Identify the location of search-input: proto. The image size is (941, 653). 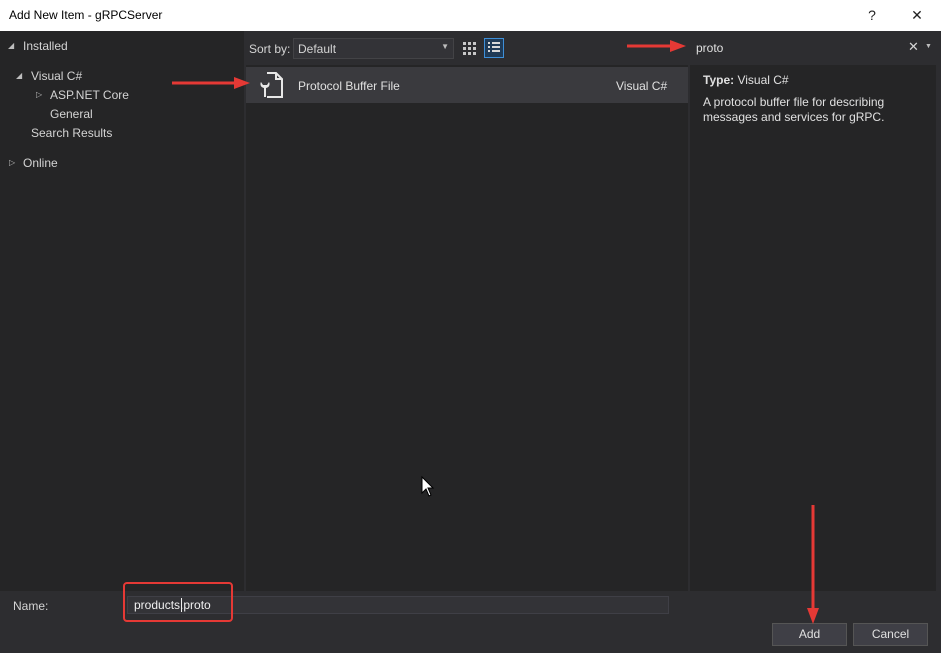
(709, 48).